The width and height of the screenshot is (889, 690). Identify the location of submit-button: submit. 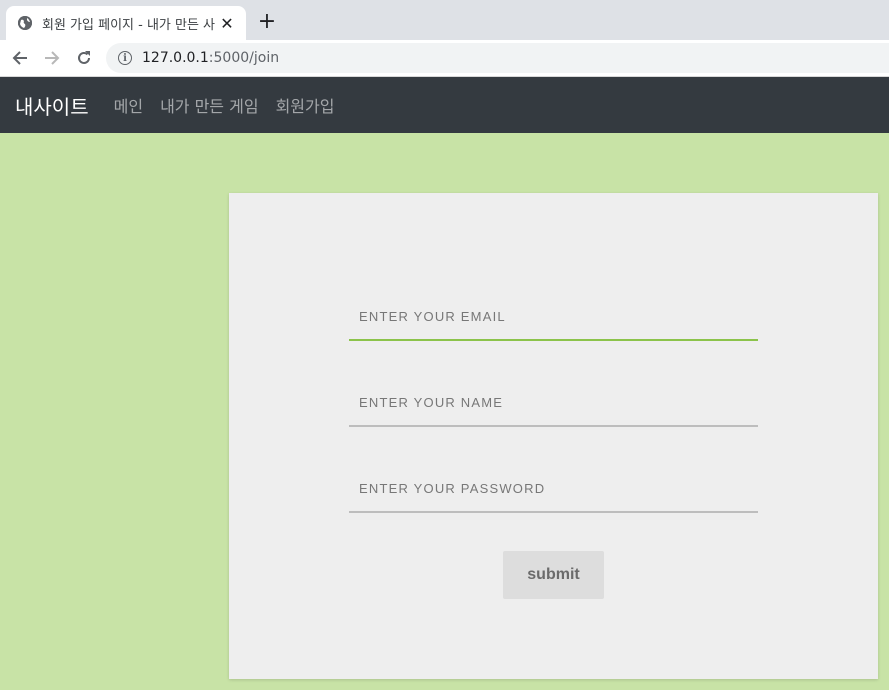
(553, 575).